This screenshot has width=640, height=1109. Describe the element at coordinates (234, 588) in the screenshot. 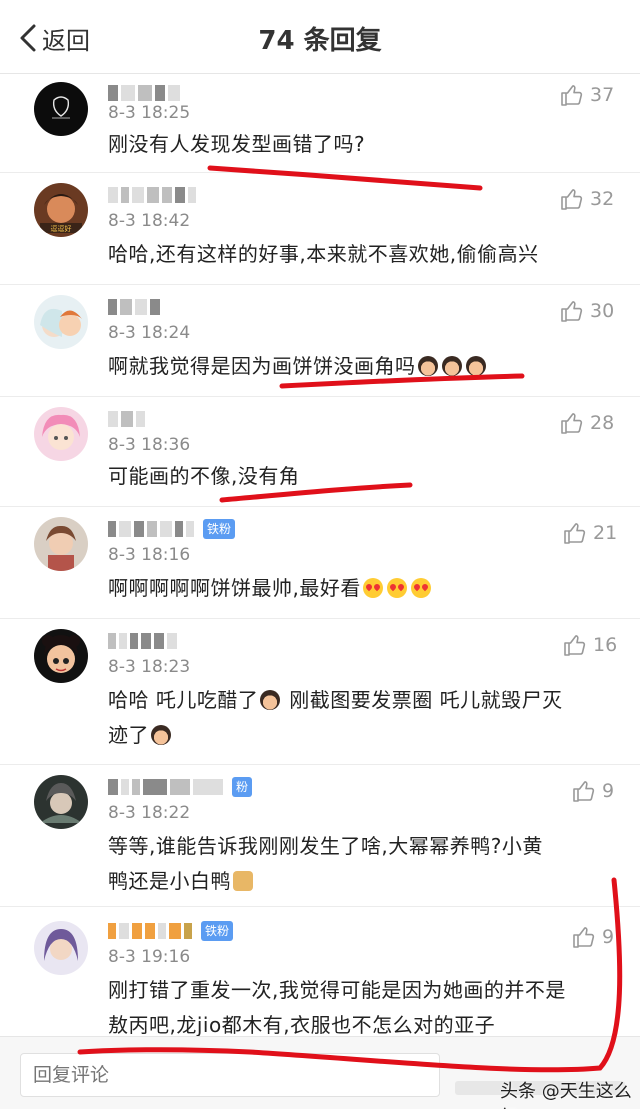

I see `reply-text-content: 啊啊啊啊啊饼饼最帅,最好看` at that location.